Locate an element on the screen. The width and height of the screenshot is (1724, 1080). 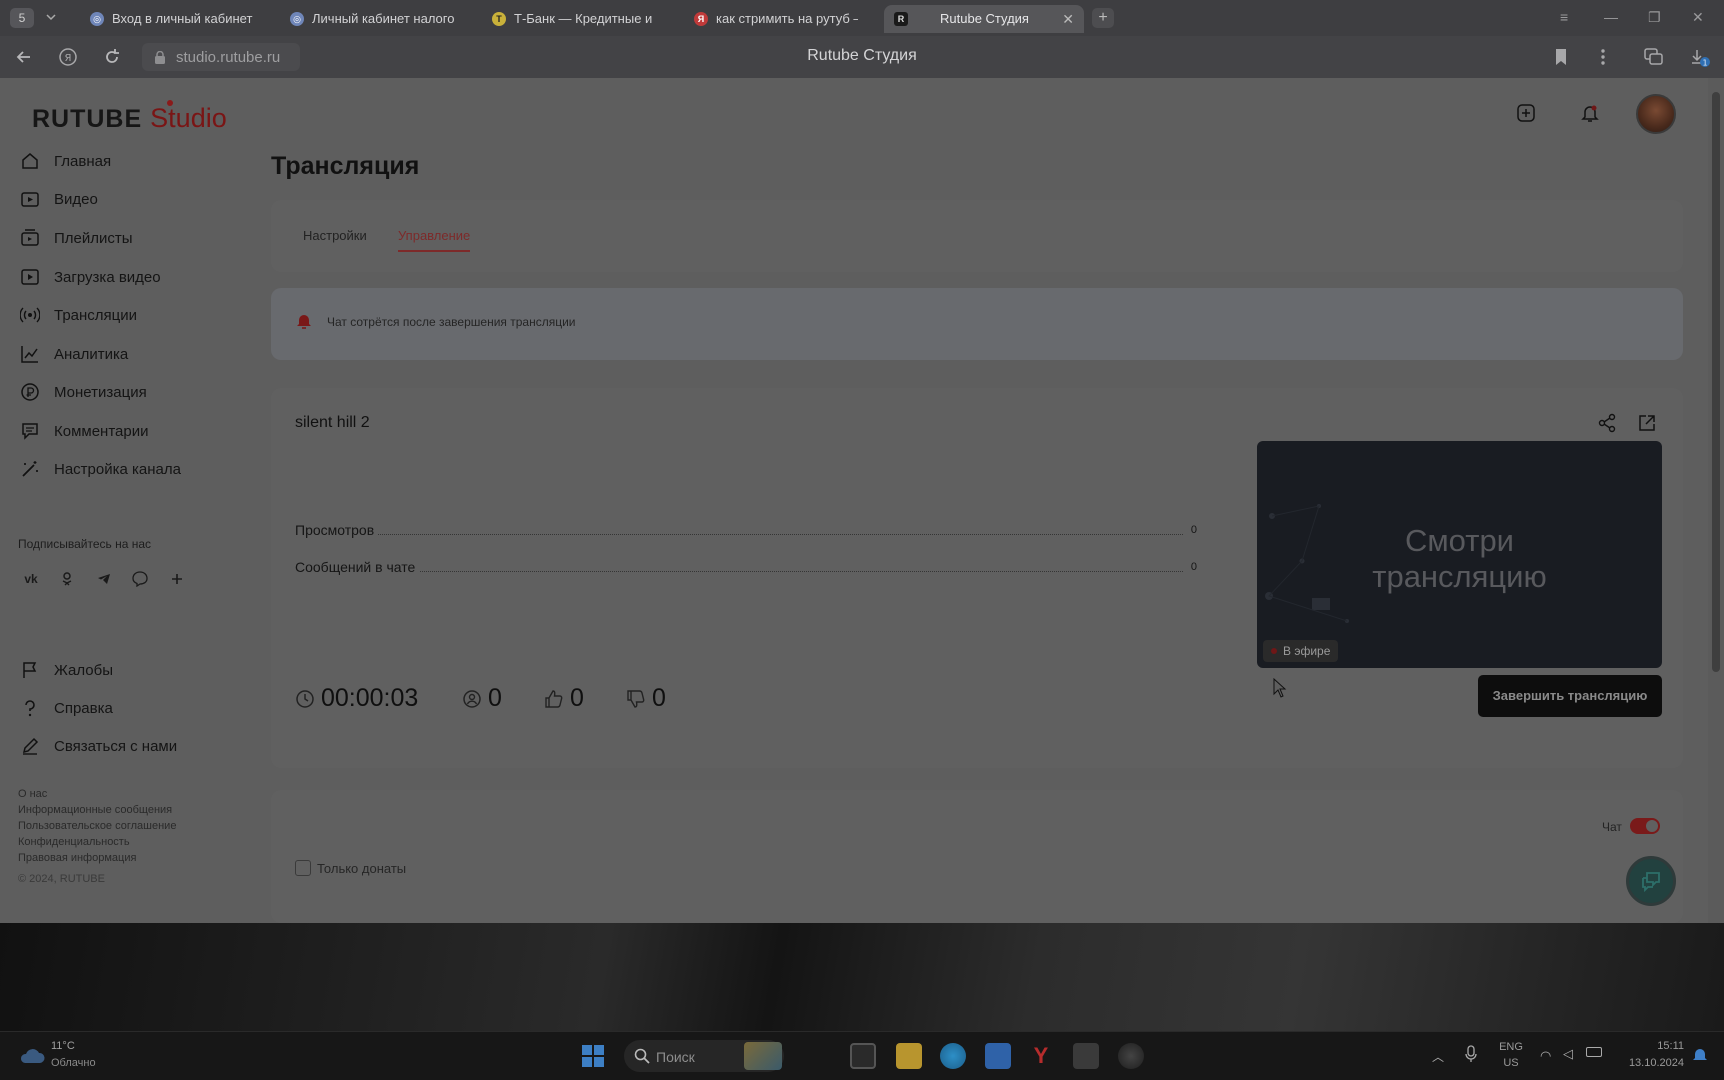
scroll-thumb is located at coordinates (1716, 382).